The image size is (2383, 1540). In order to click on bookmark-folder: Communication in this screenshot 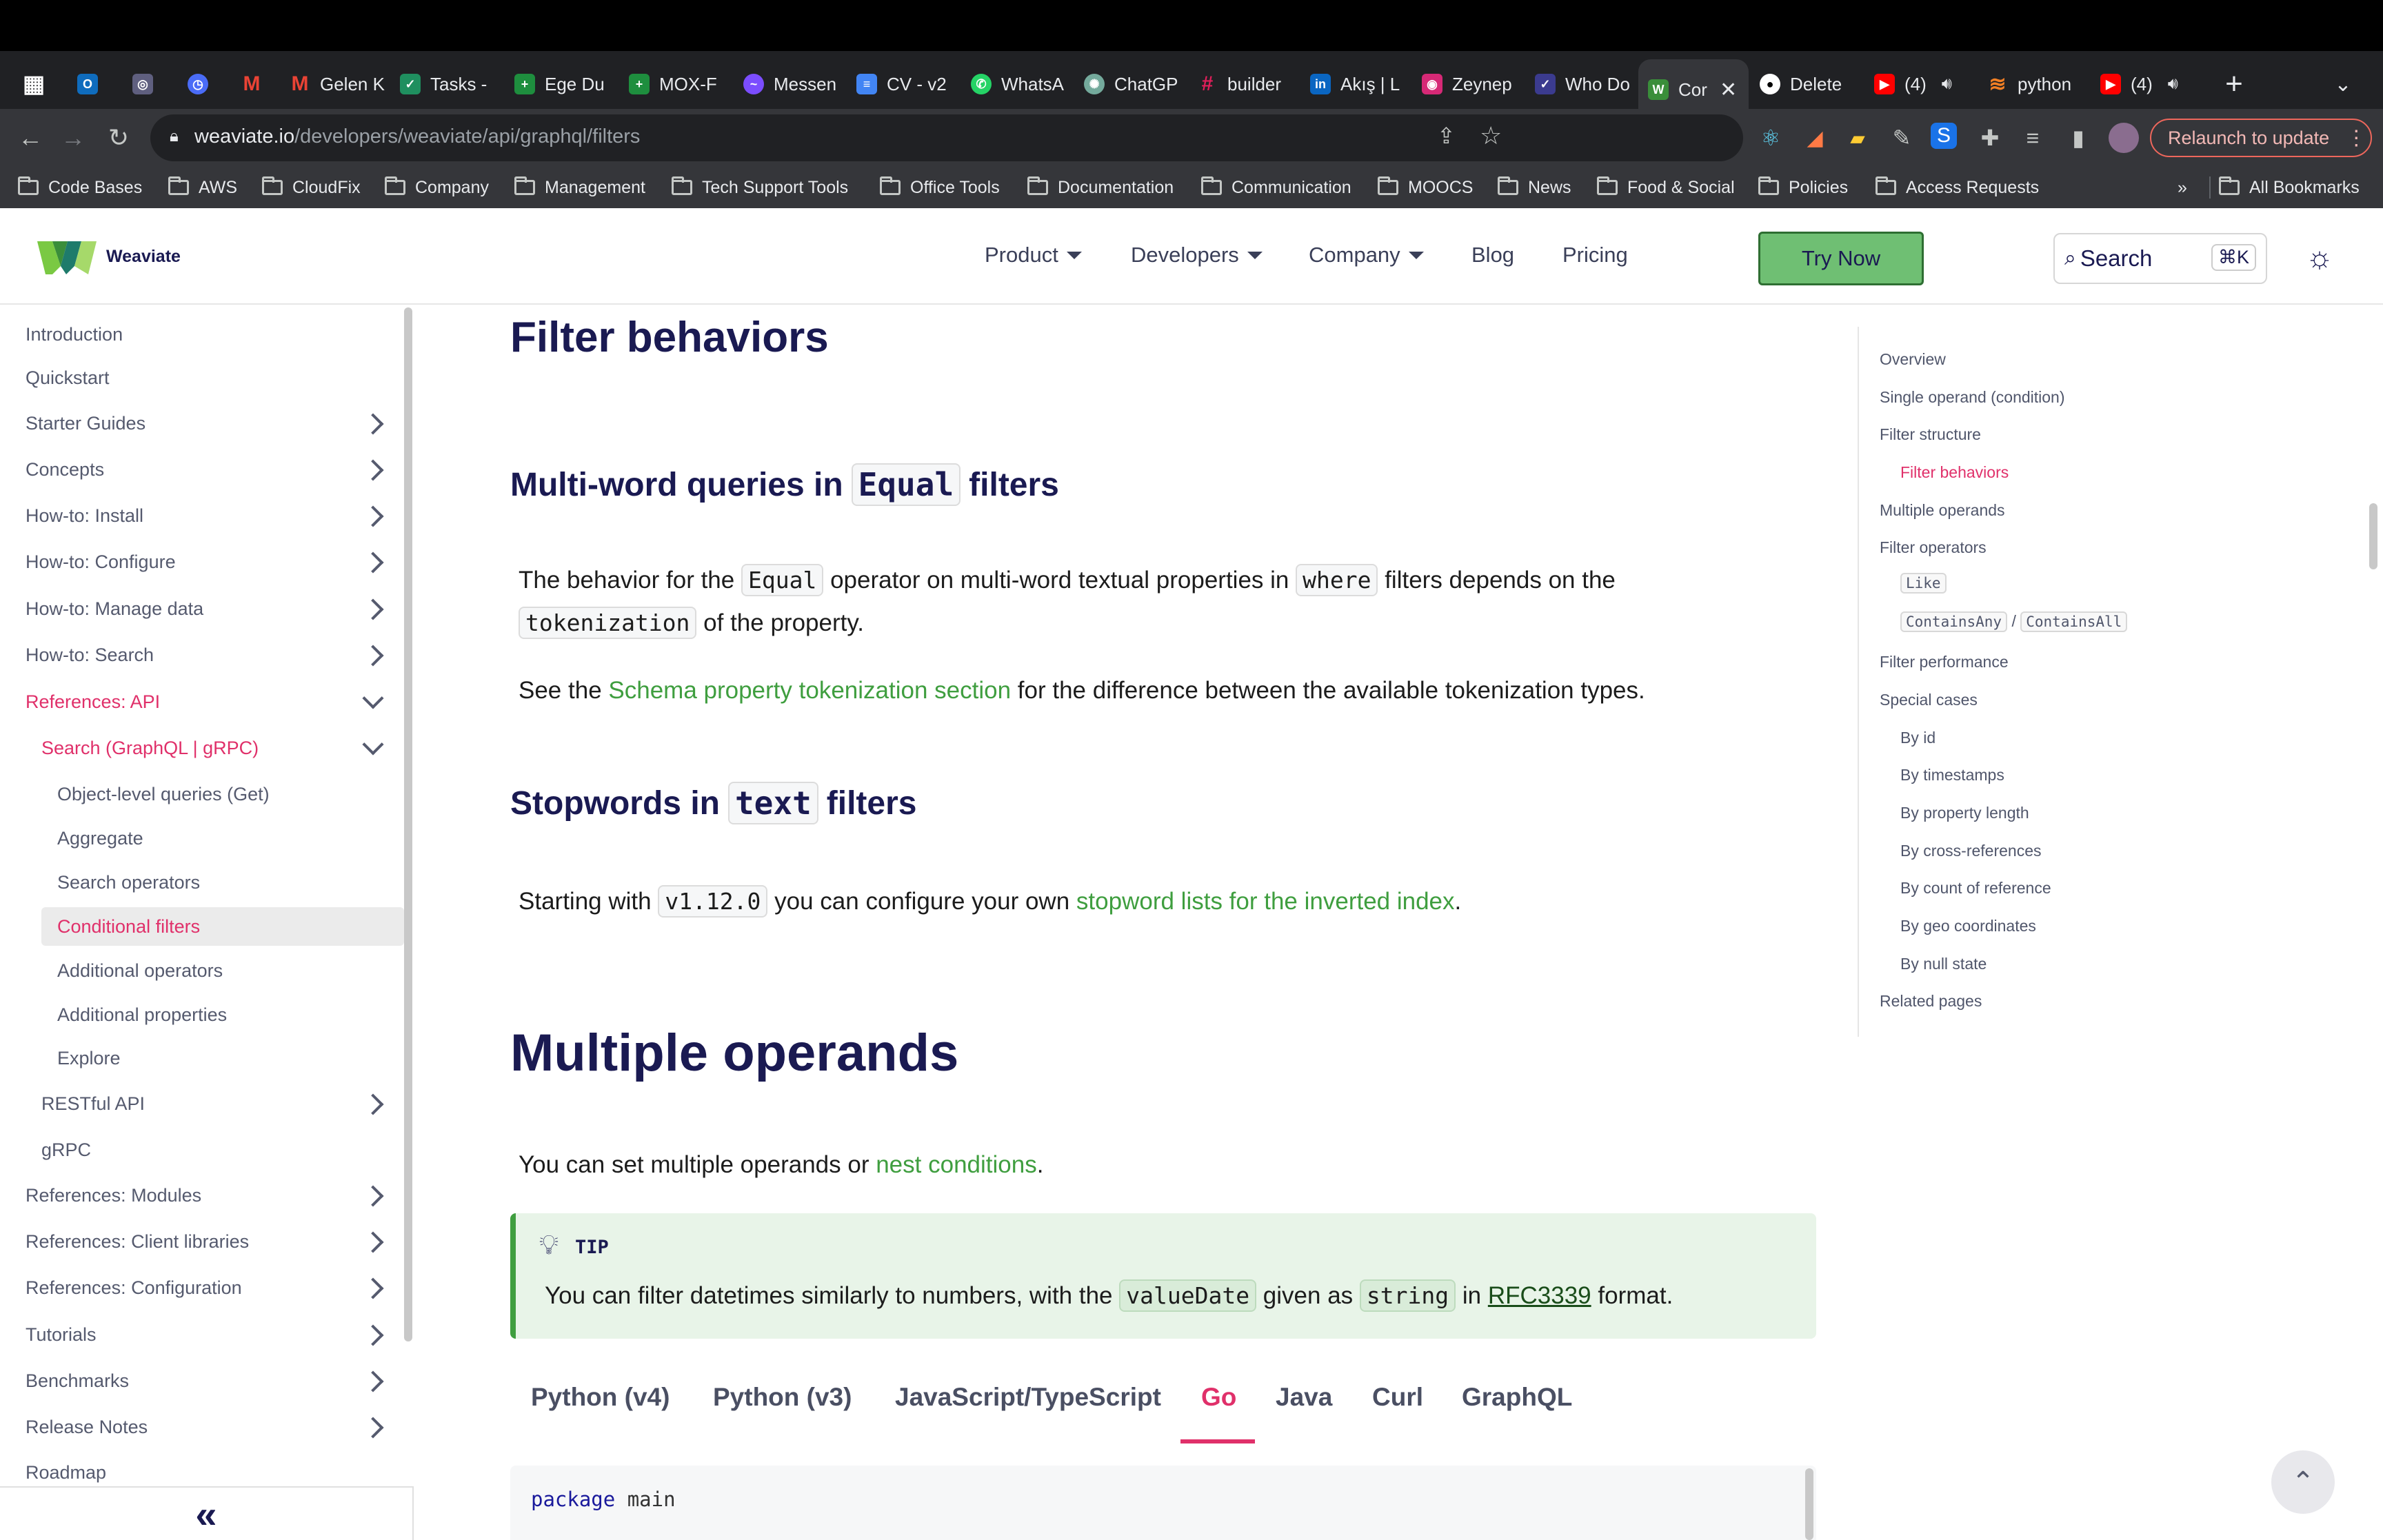, I will do `click(1276, 188)`.